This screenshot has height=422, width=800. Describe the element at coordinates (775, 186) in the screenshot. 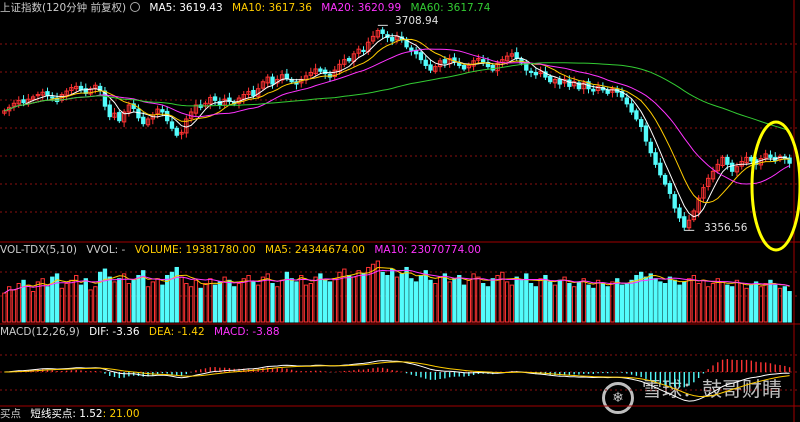

I see `highlight-ellipse` at that location.